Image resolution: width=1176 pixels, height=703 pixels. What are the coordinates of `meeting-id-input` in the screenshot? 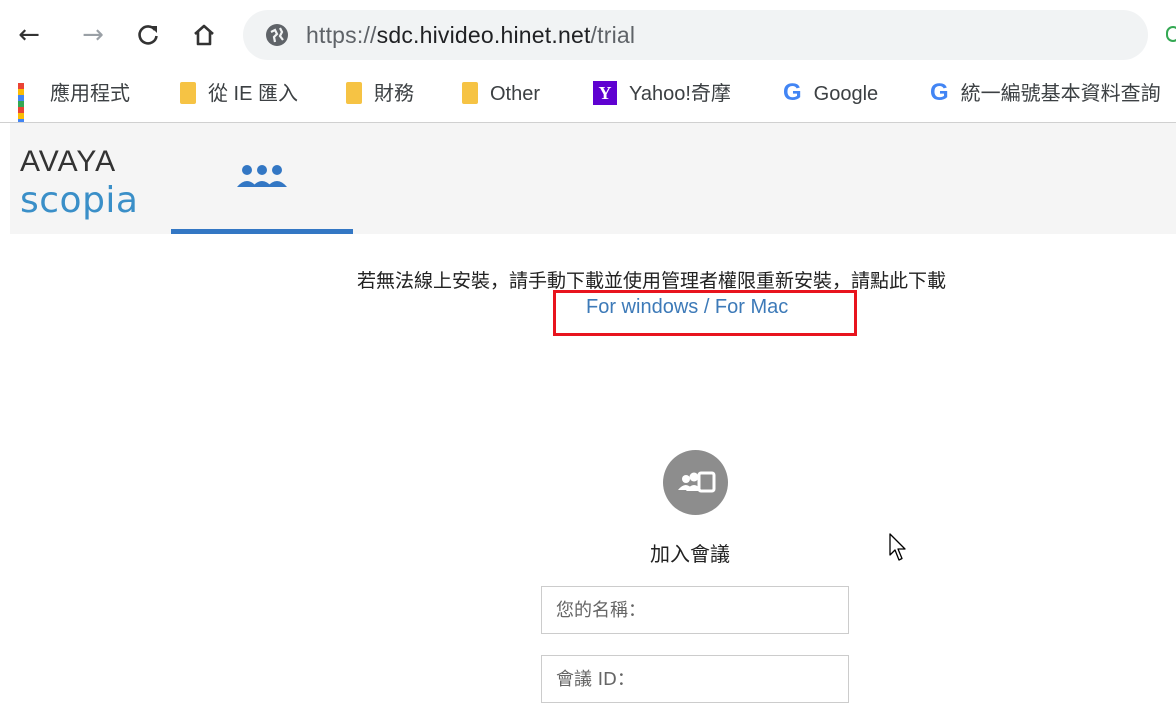 It's located at (695, 679).